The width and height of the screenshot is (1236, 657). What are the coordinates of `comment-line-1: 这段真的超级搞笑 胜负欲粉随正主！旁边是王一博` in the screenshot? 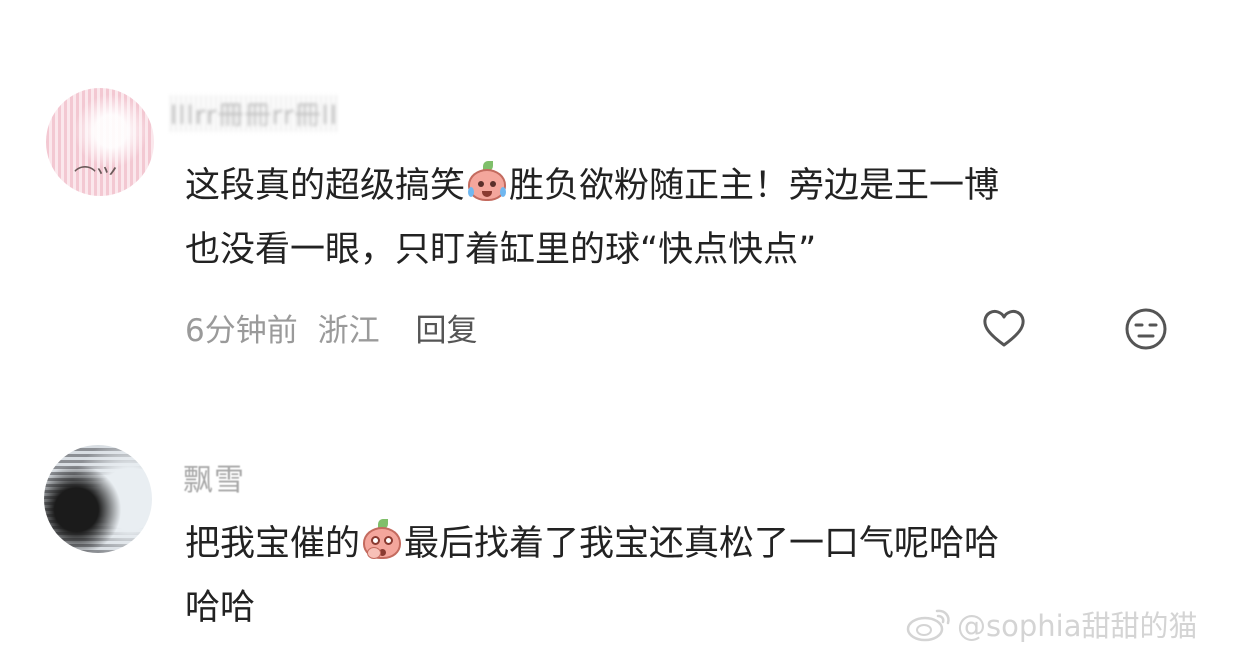 It's located at (680, 186).